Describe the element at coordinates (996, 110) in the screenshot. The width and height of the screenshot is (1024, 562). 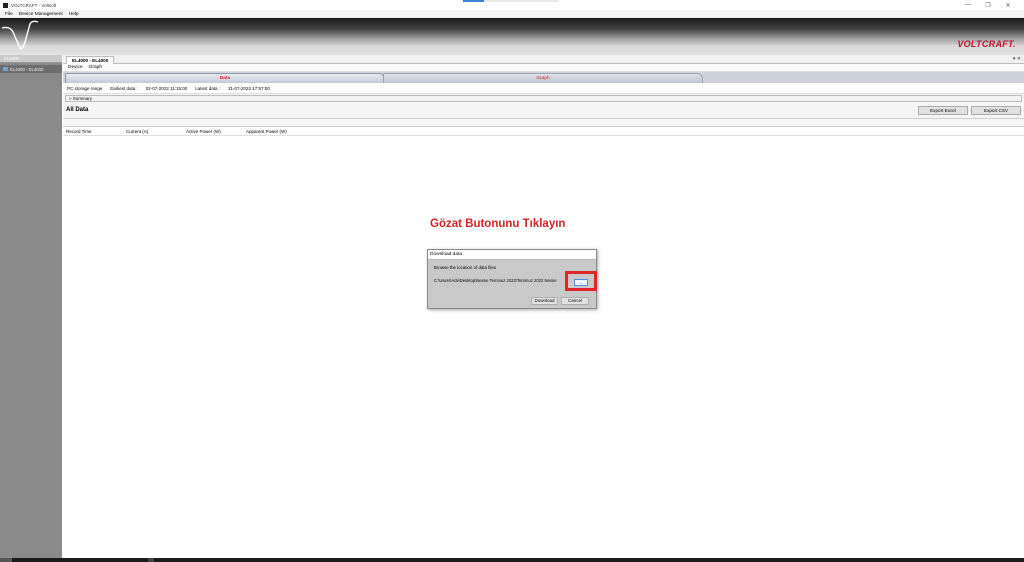
I see `export-csv-button: Export CSV` at that location.